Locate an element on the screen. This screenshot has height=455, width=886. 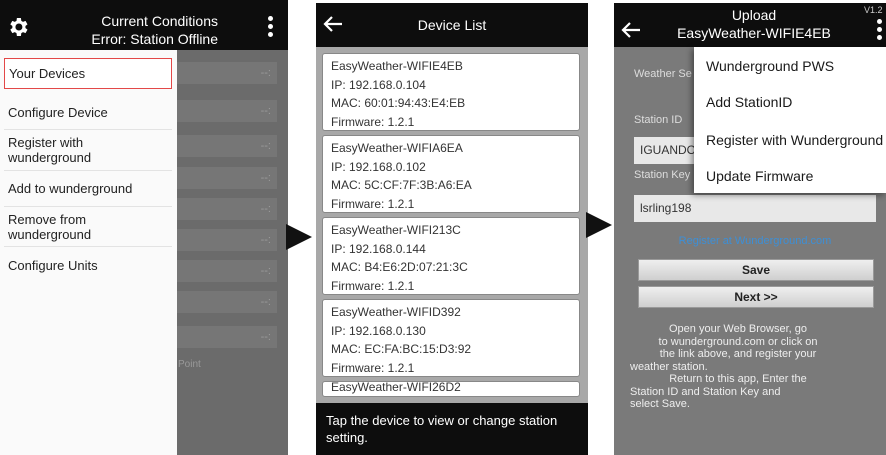
instruction-line: weather station. is located at coordinates (669, 366).